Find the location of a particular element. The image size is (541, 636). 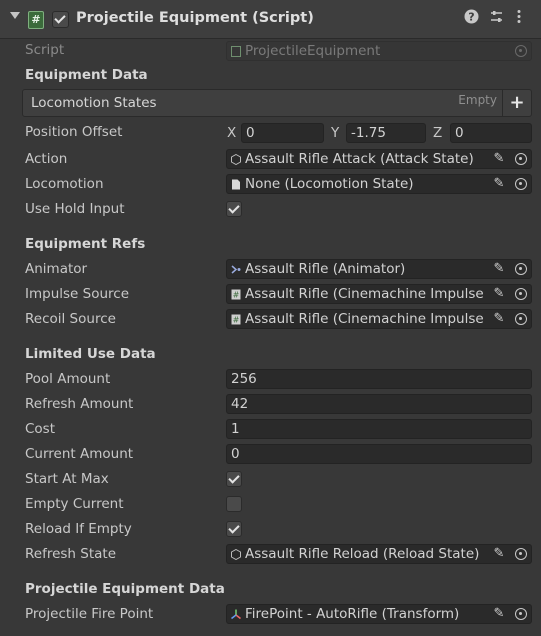

section-equipment-data: Equipment Data is located at coordinates (86, 75).